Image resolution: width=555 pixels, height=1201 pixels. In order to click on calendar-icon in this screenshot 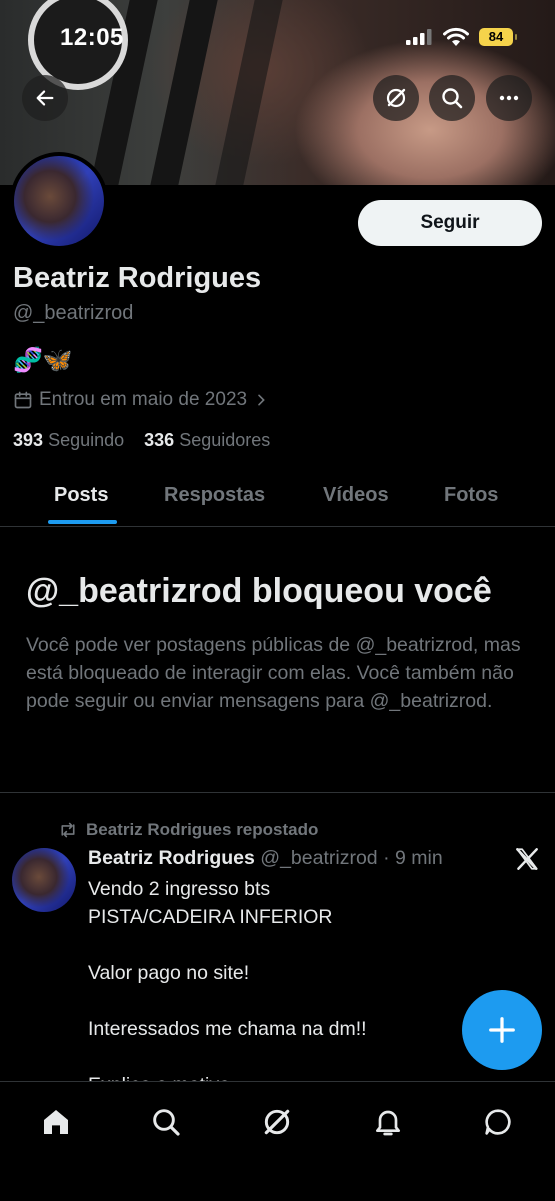, I will do `click(23, 400)`.